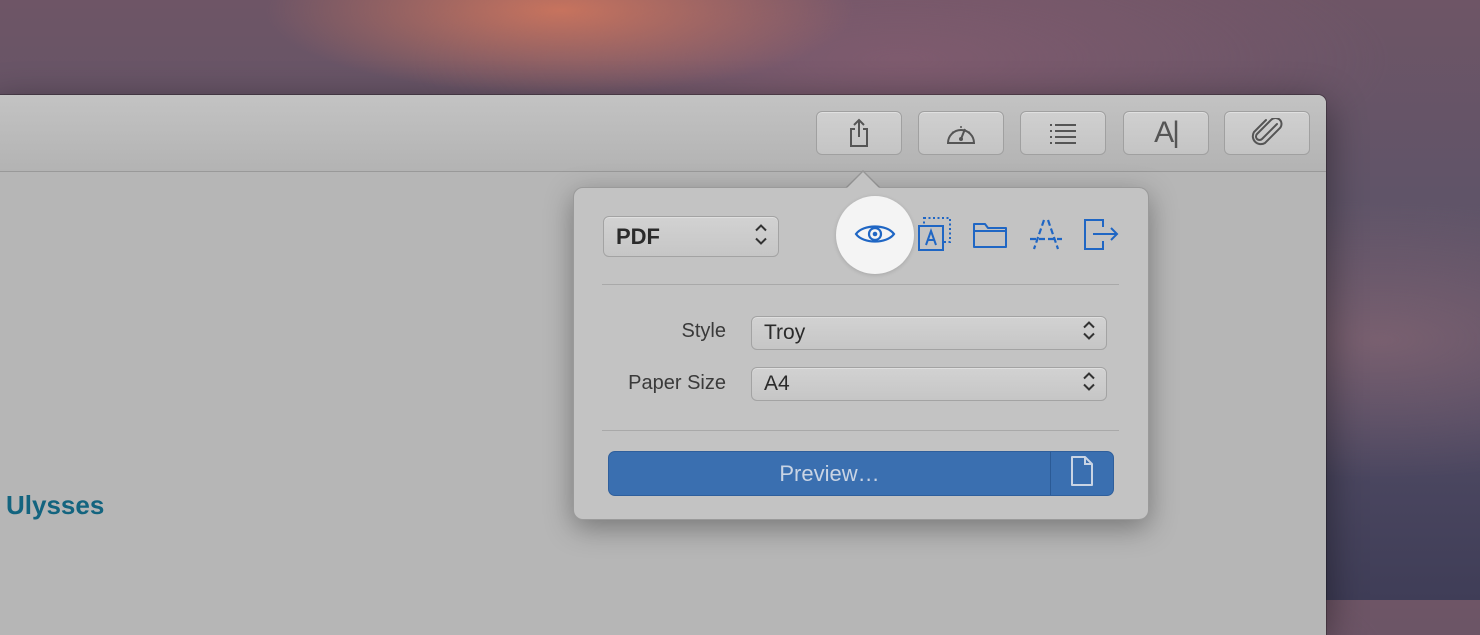 The image size is (1480, 635). I want to click on gauge-icon, so click(961, 133).